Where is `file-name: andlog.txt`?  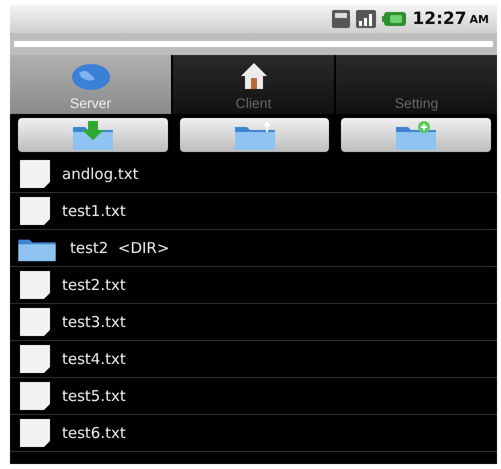 file-name: andlog.txt is located at coordinates (100, 174).